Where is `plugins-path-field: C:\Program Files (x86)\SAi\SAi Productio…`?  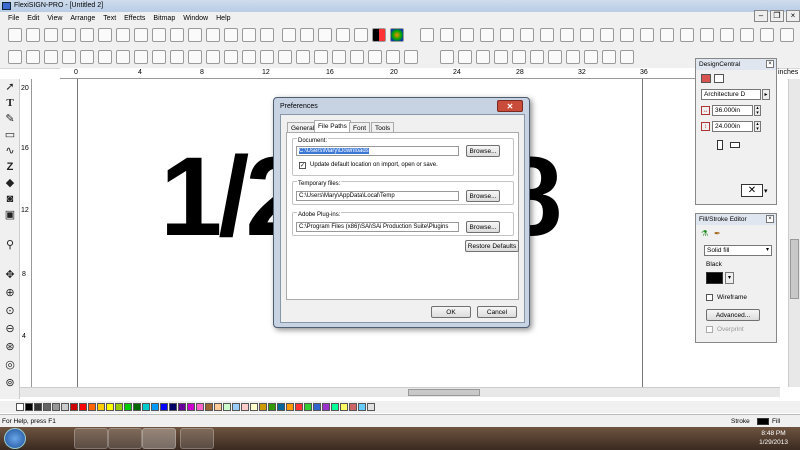 plugins-path-field: C:\Program Files (x86)\SAi\SAi Productio… is located at coordinates (377, 227).